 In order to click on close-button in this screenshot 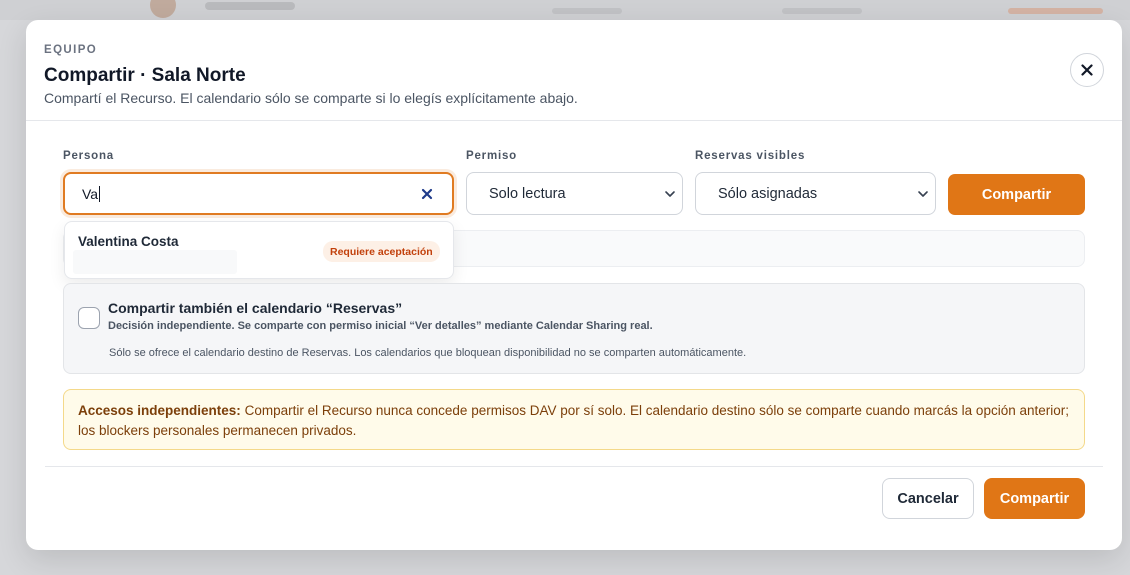, I will do `click(1087, 70)`.